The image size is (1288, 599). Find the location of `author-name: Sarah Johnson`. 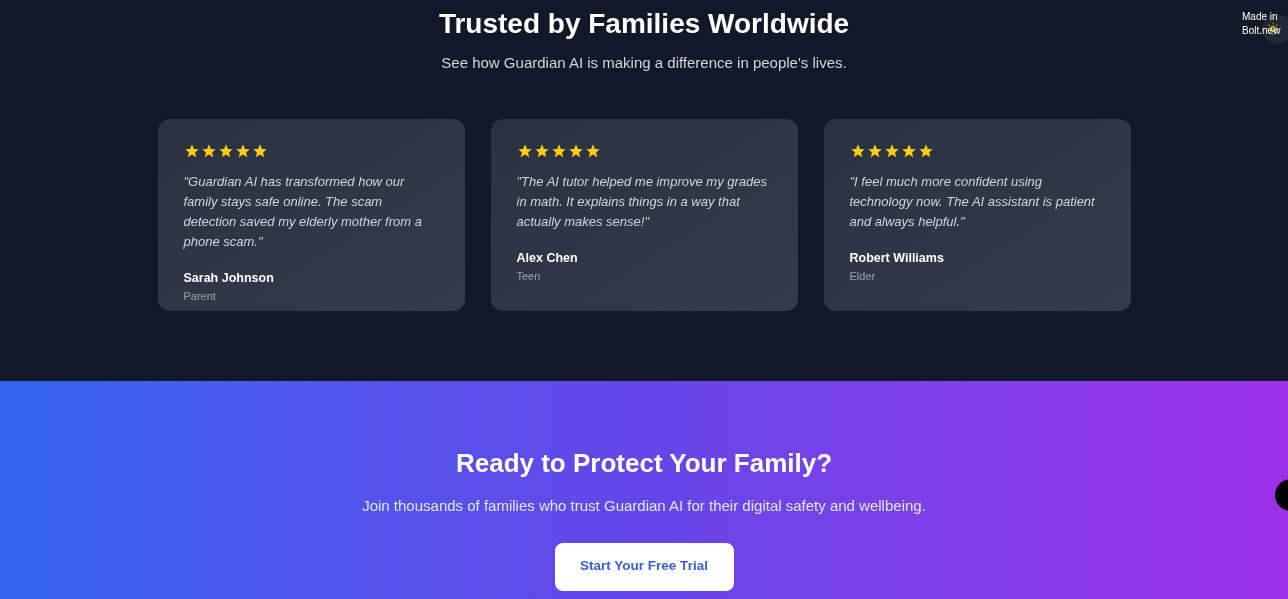

author-name: Sarah Johnson is located at coordinates (229, 278).